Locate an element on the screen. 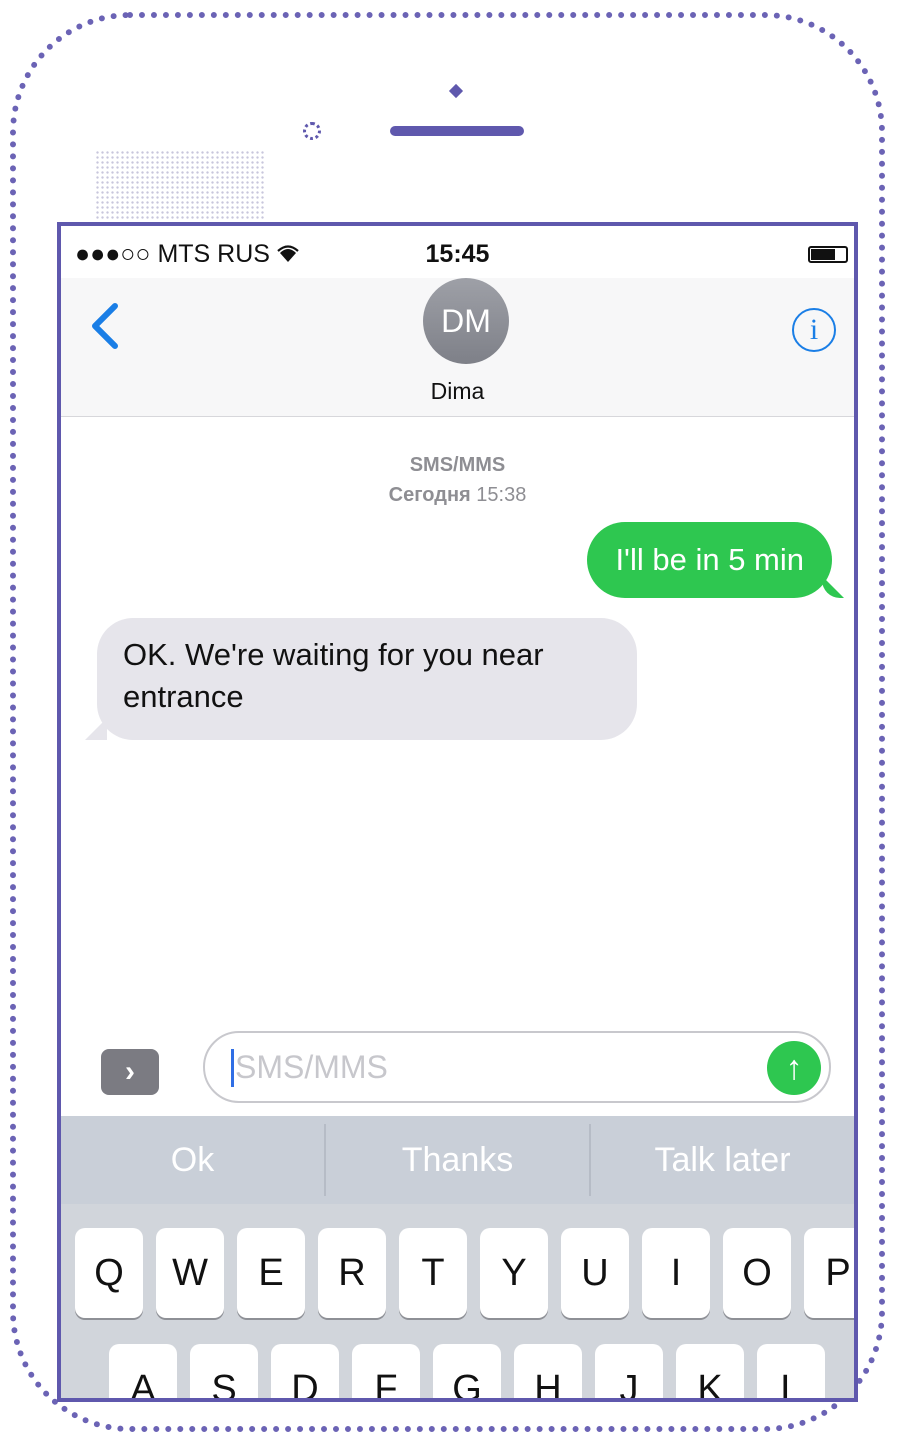 The height and width of the screenshot is (1432, 897). conversation-header: DM Dima i is located at coordinates (457, 347).